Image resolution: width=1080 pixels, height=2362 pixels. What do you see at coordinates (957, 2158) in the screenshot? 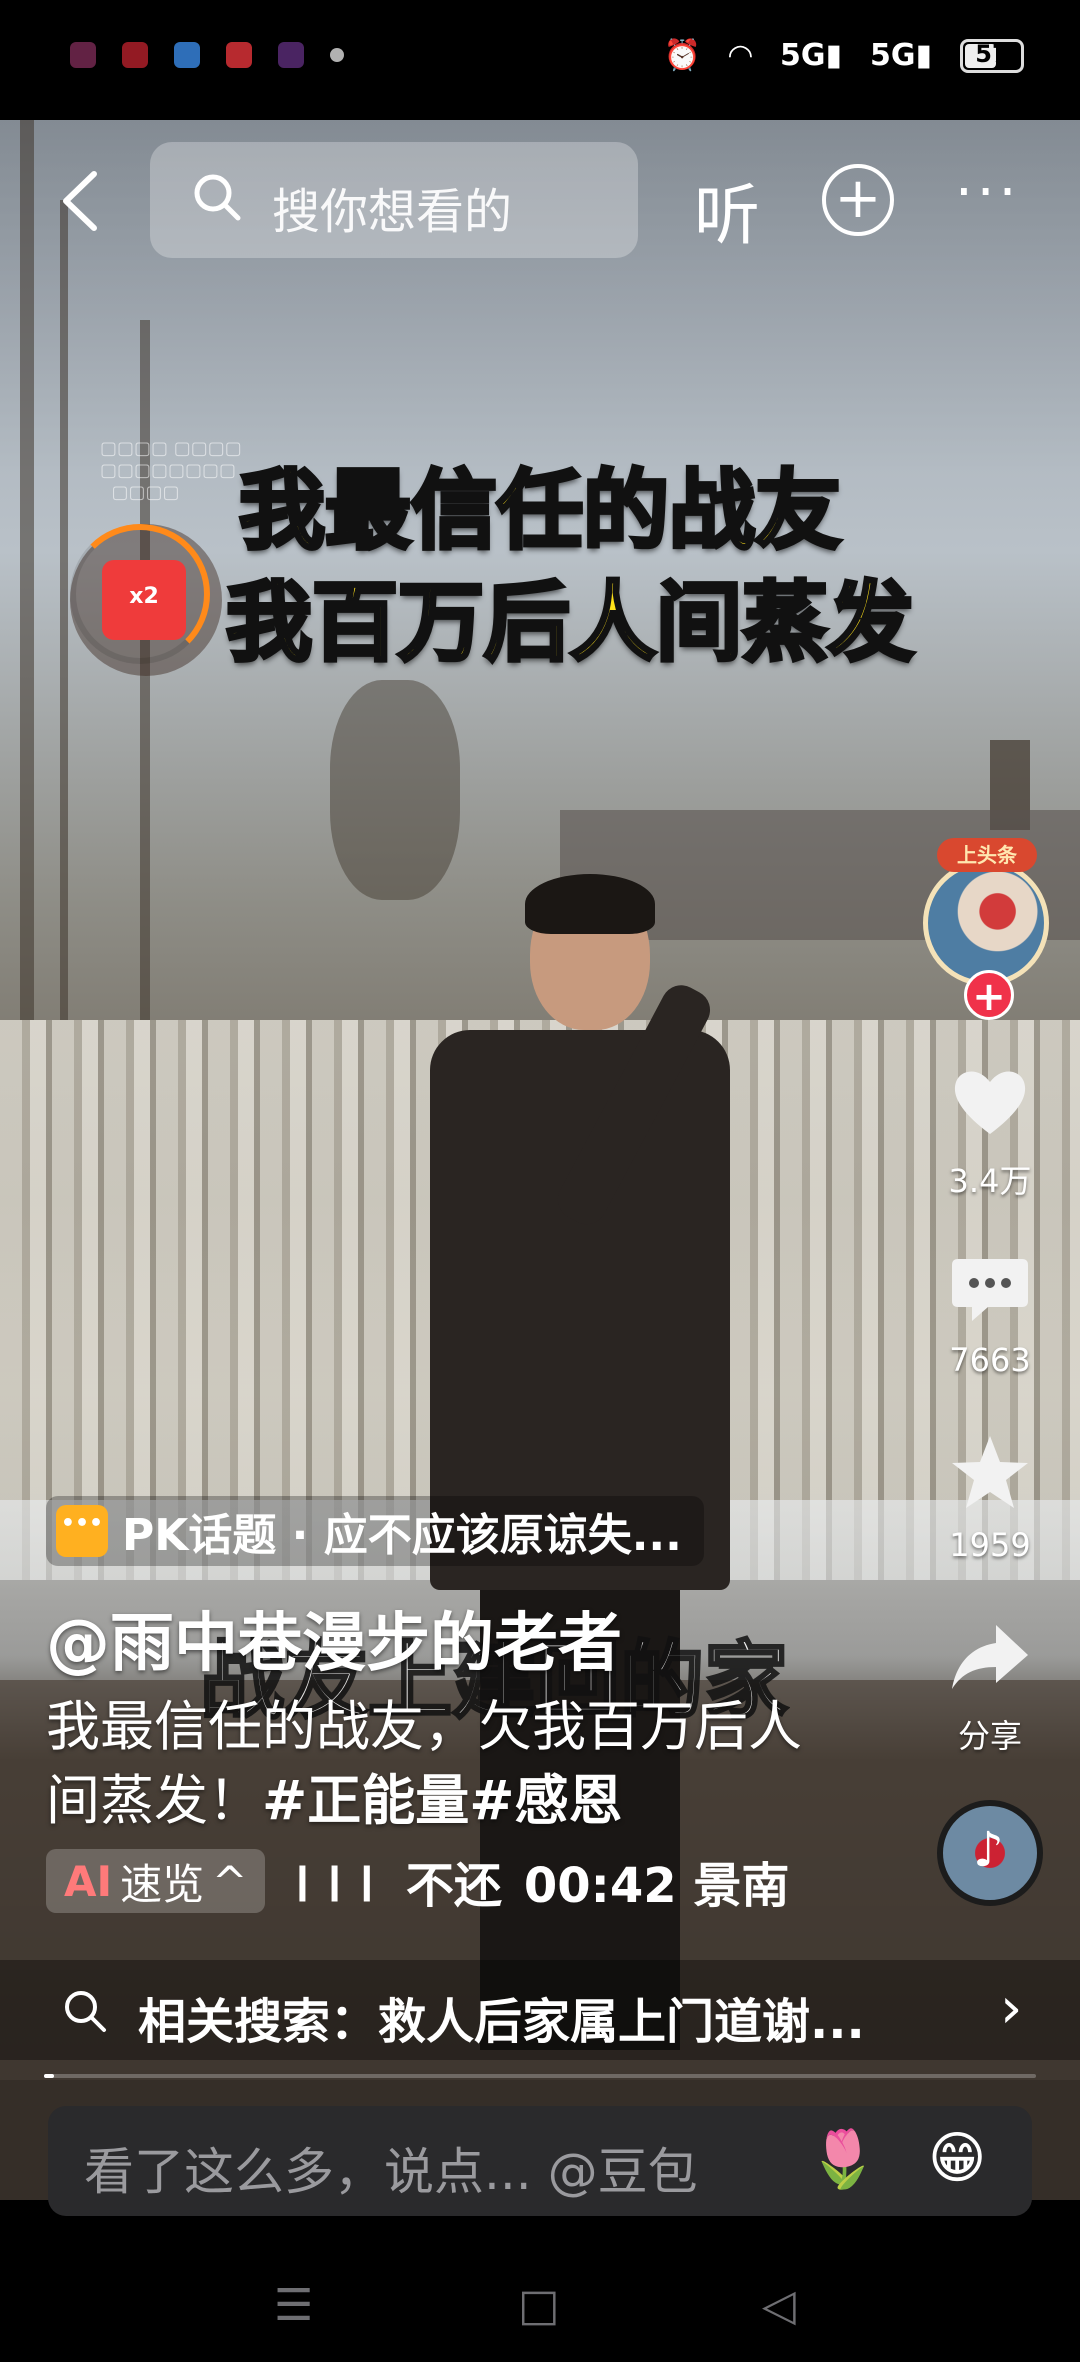
I see `emoji-button: 😁` at bounding box center [957, 2158].